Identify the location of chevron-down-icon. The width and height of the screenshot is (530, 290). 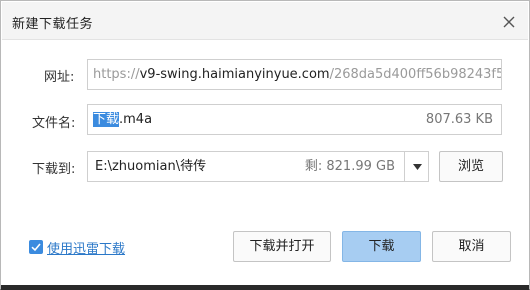
(417, 167).